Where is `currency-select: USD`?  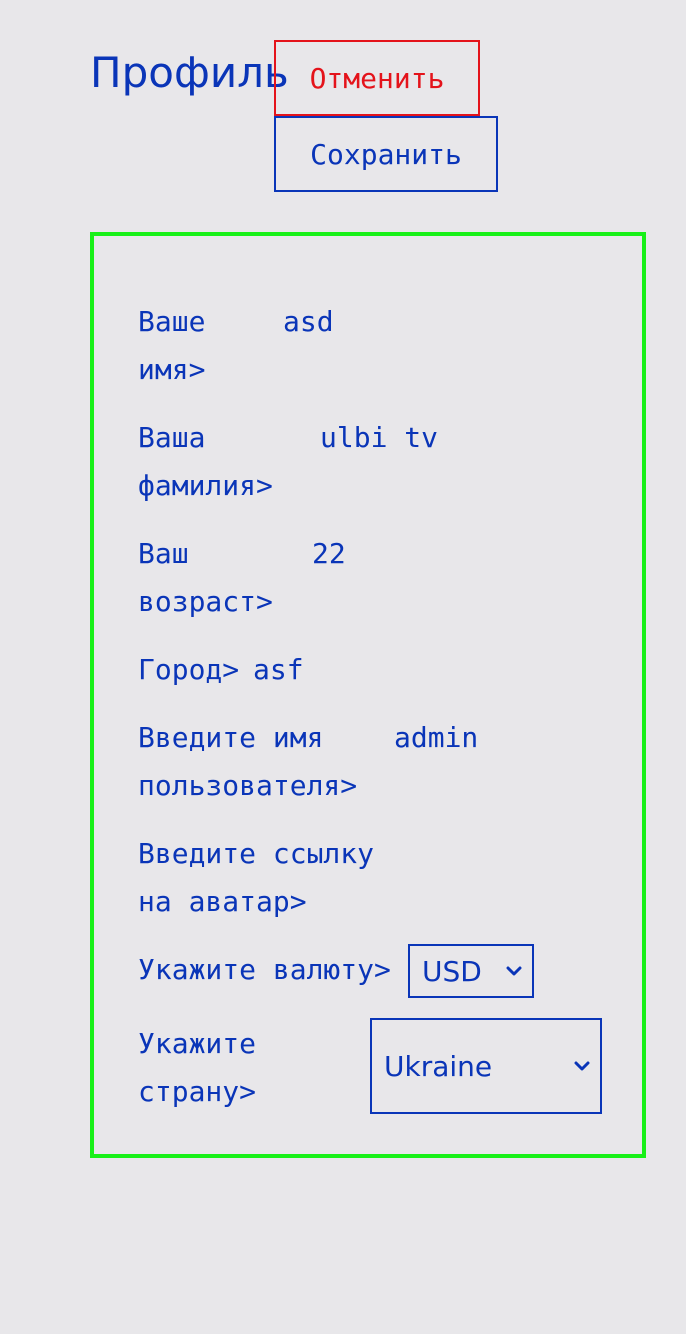
currency-select: USD is located at coordinates (471, 971).